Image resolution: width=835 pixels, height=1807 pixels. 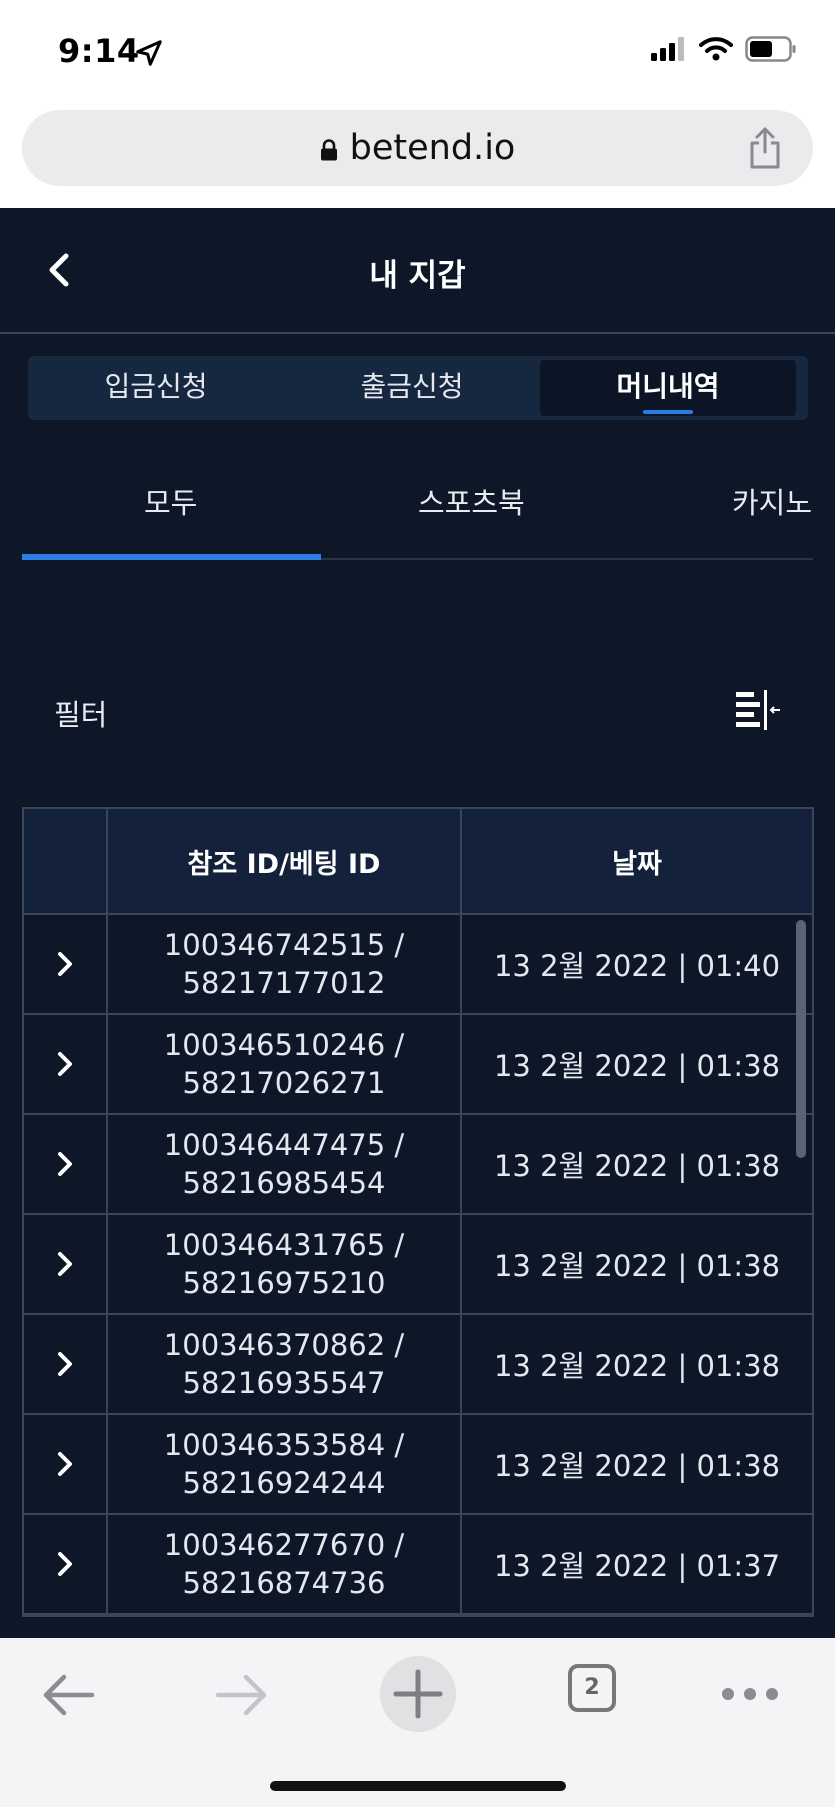 I want to click on address-bar: betend.io, so click(x=417, y=148).